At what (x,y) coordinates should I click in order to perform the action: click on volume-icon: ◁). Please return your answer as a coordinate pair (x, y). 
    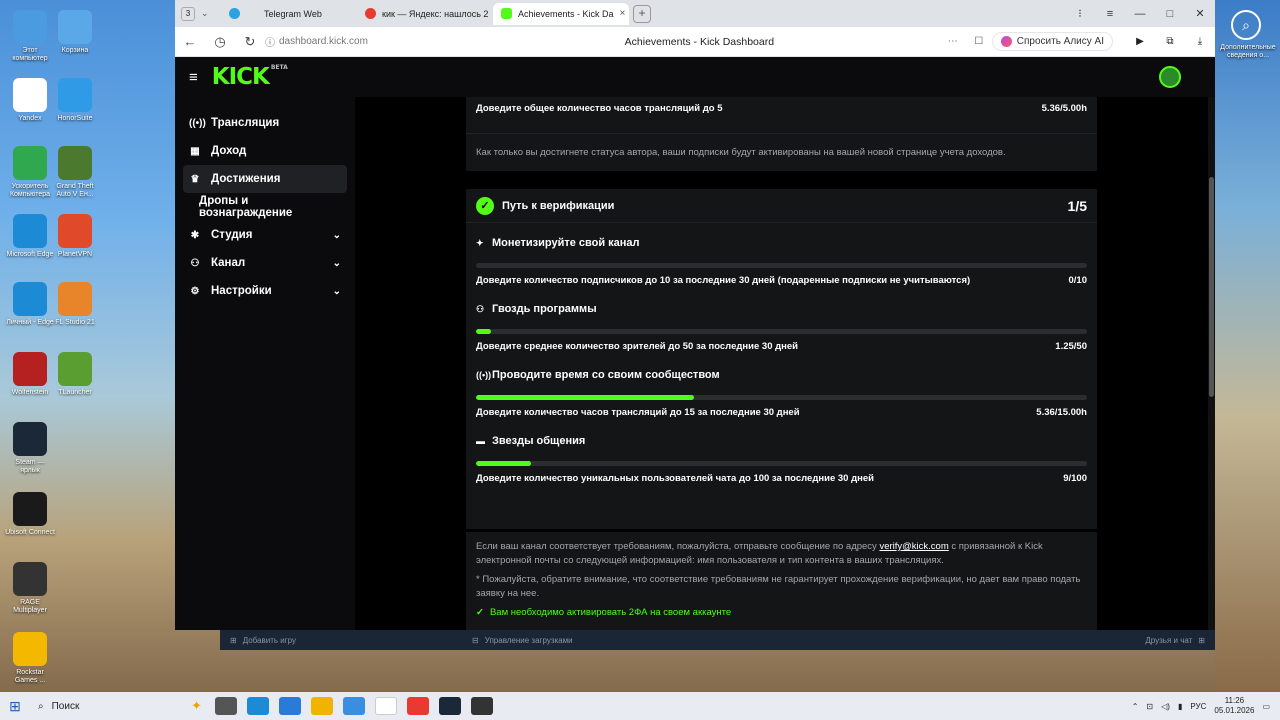
    Looking at the image, I should click on (1165, 706).